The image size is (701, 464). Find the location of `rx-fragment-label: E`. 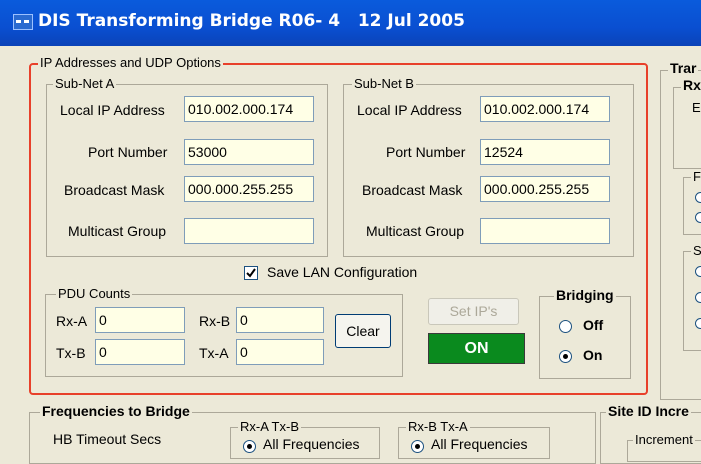

rx-fragment-label: E is located at coordinates (696, 107).